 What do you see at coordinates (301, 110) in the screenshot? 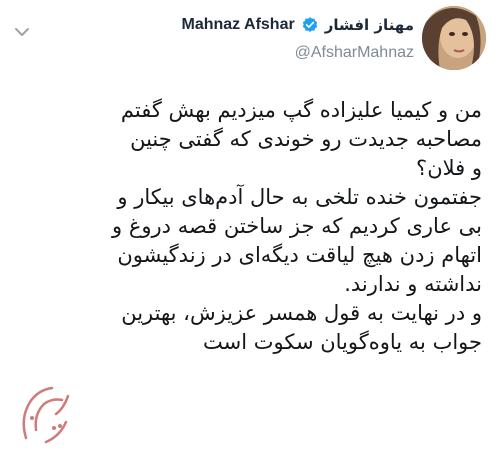
I see `tweet-body-line: من و کیمیا علیزاده گپ میزدیم بهش گفتم` at bounding box center [301, 110].